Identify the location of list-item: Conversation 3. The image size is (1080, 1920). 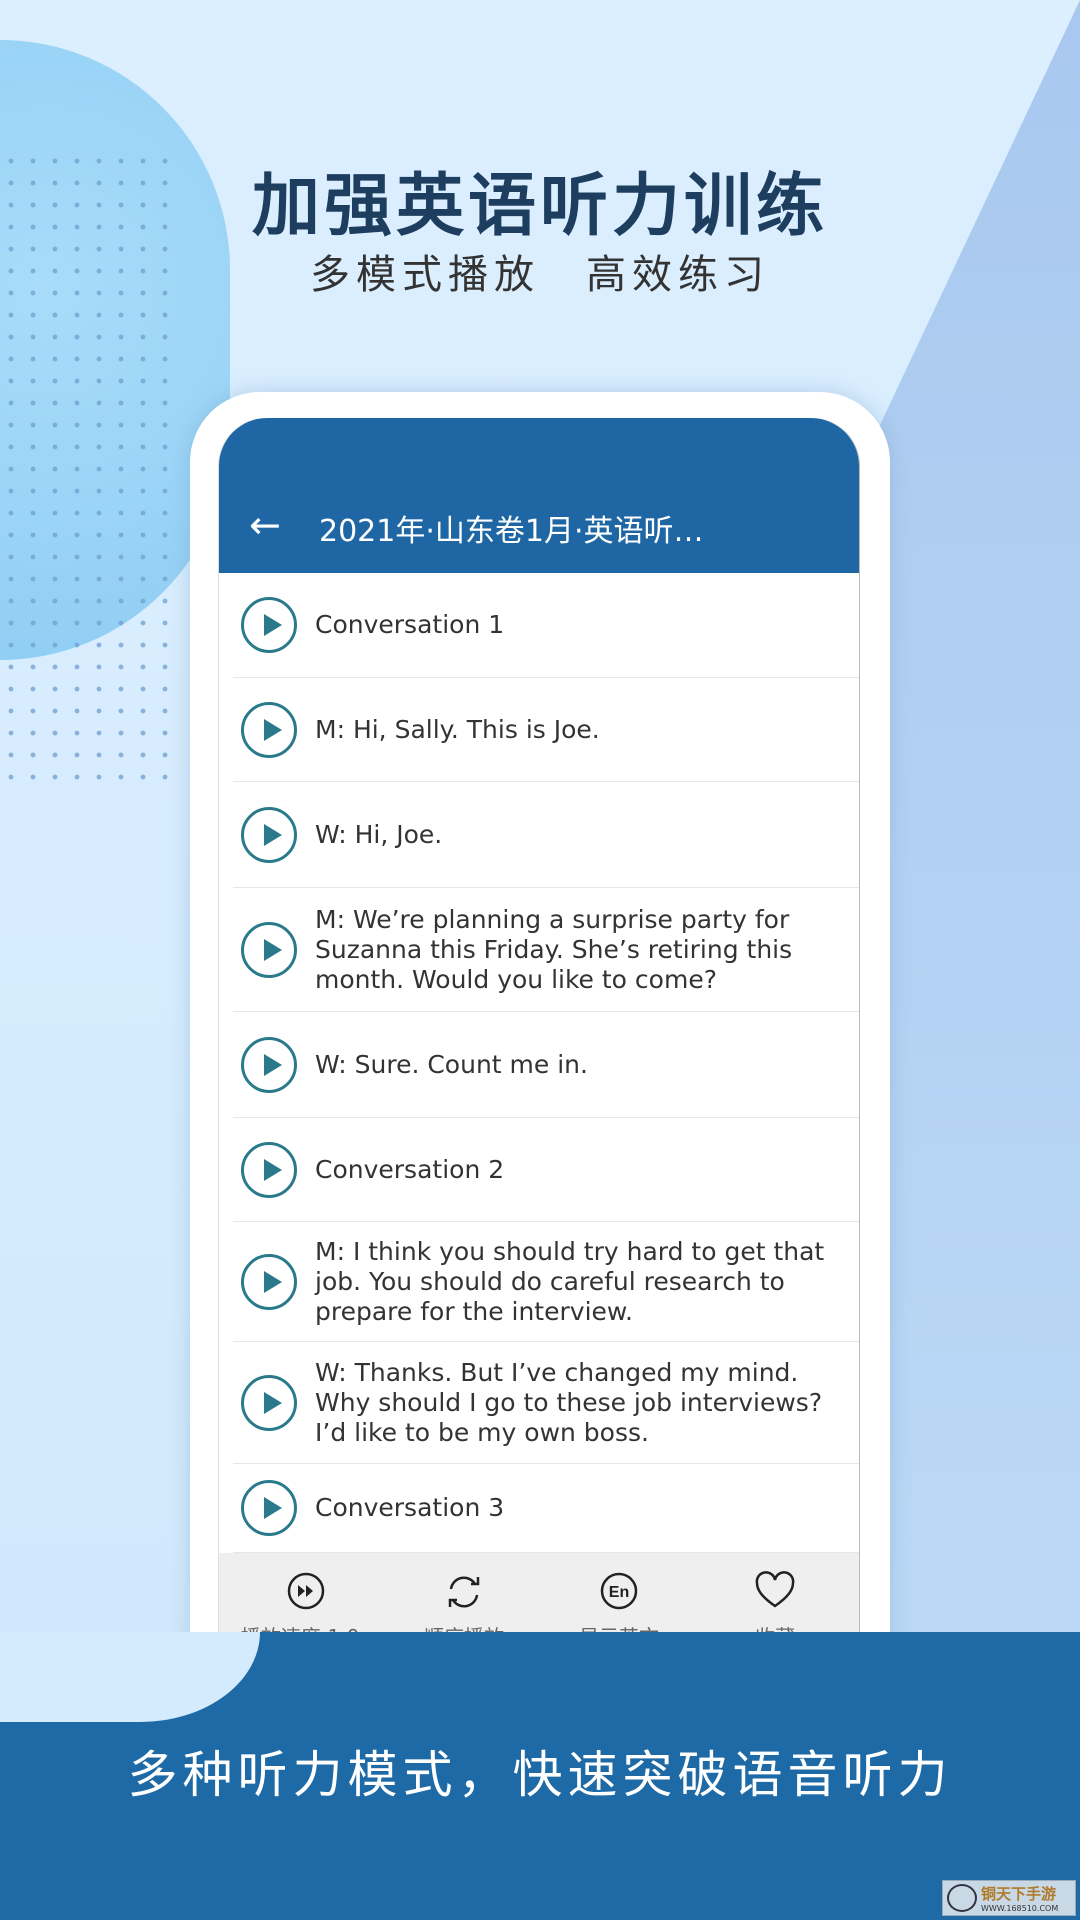
(546, 1508).